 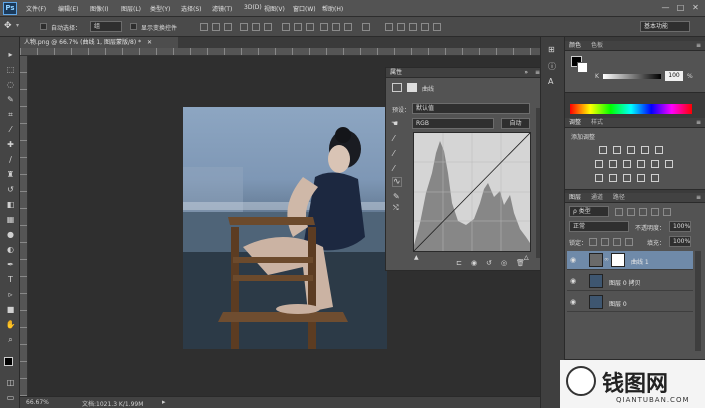 What do you see at coordinates (106, 26) in the screenshot?
I see `auto-select-dropdown: 组` at bounding box center [106, 26].